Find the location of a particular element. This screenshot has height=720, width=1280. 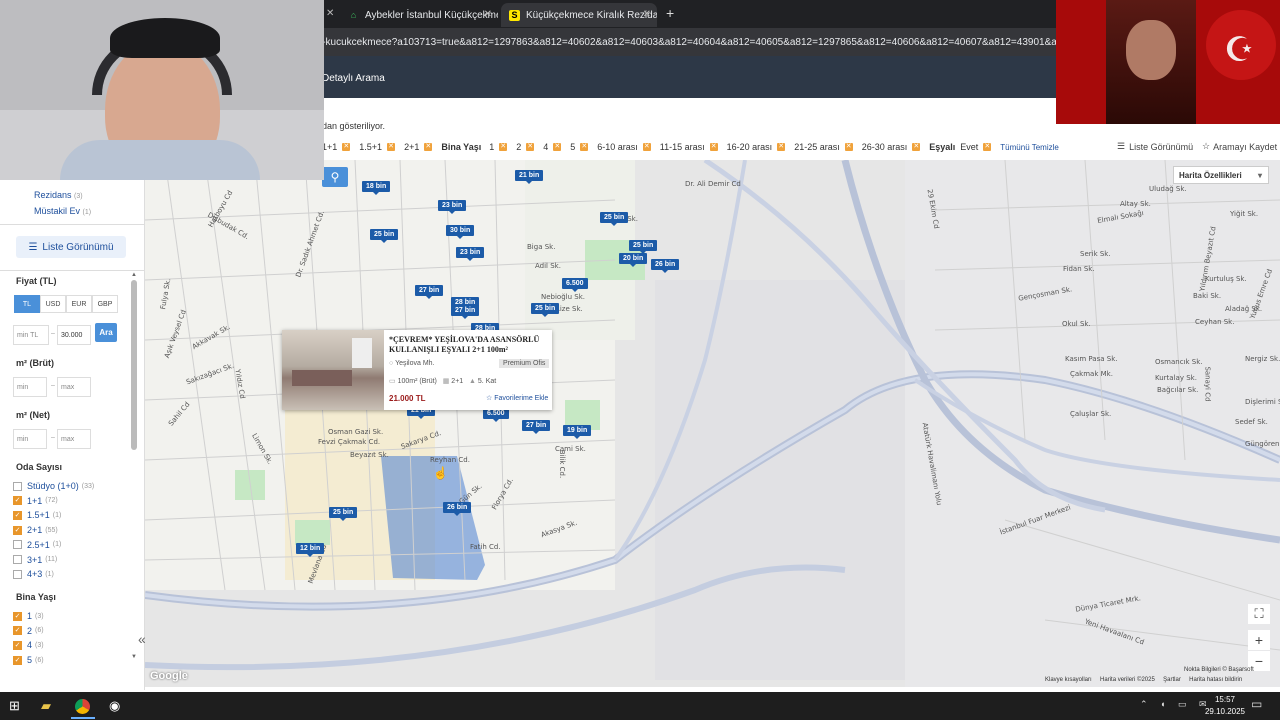

detailed-search-link: Detaylı Arama is located at coordinates (353, 78).